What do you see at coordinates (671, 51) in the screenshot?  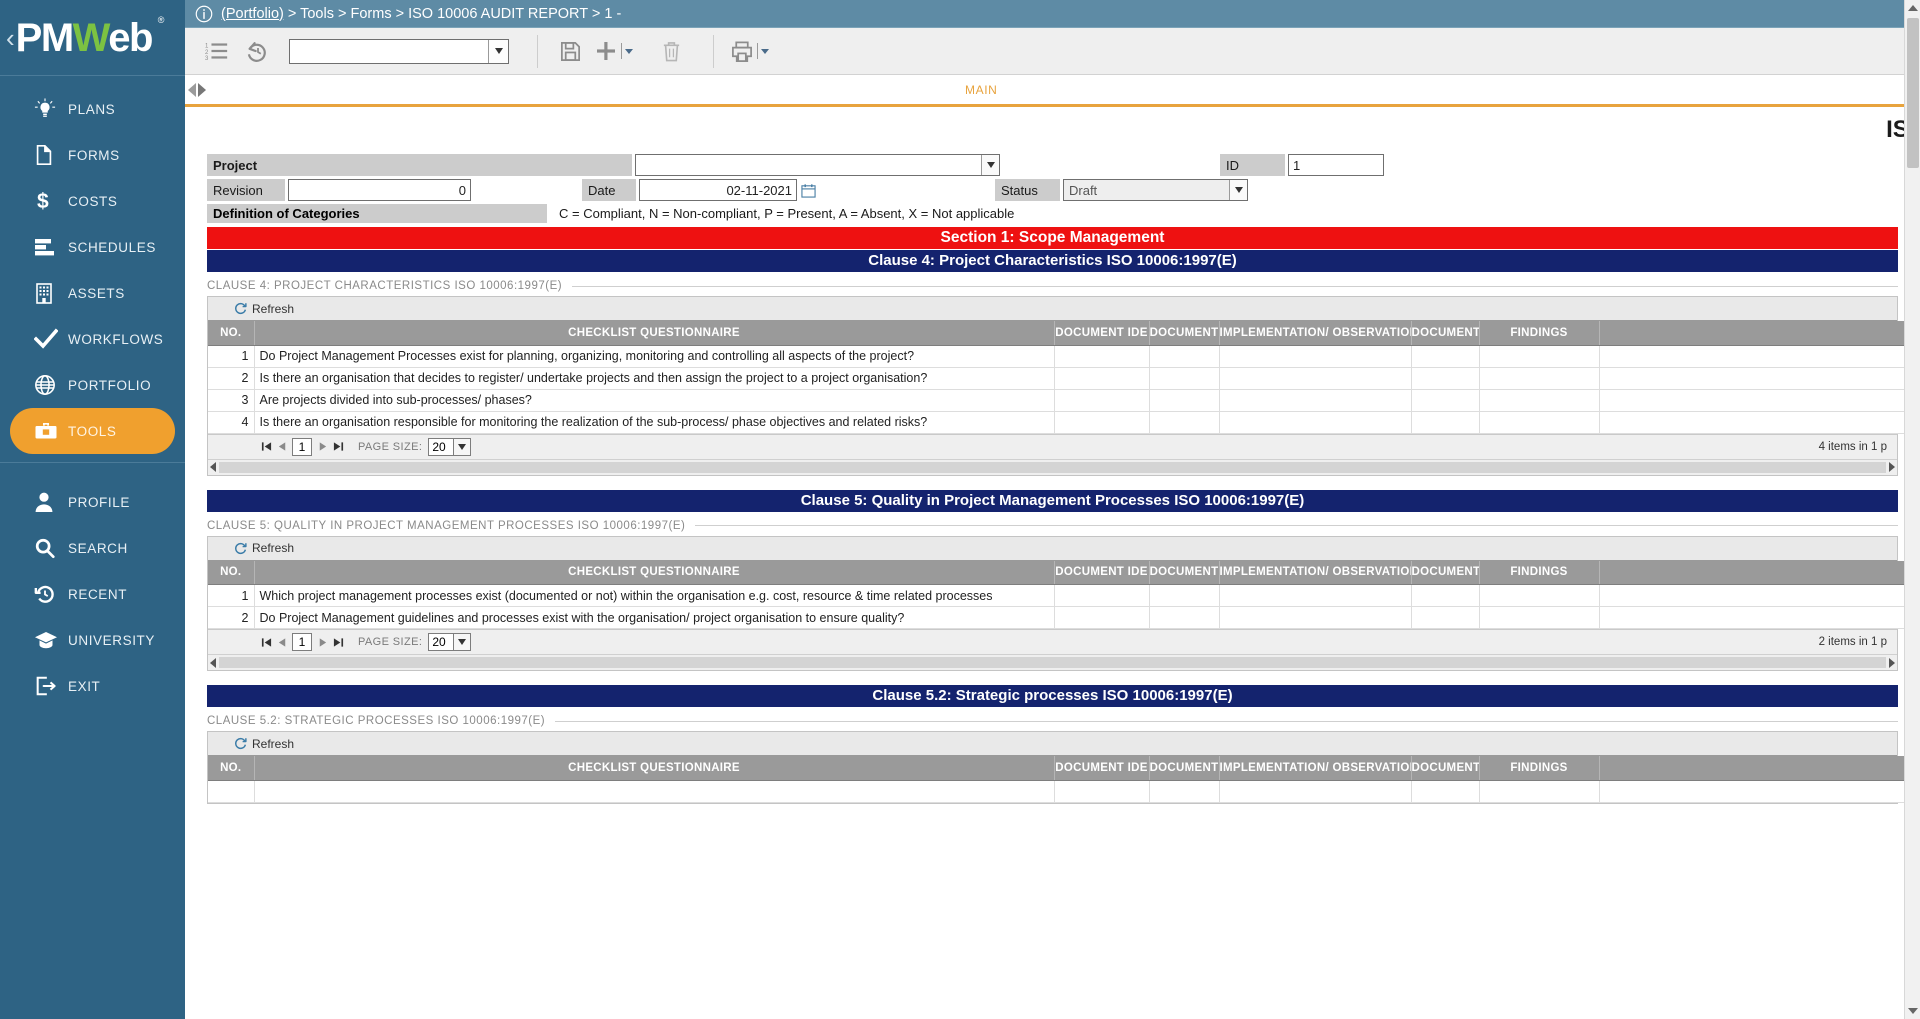 I see `trash-delete-icon` at bounding box center [671, 51].